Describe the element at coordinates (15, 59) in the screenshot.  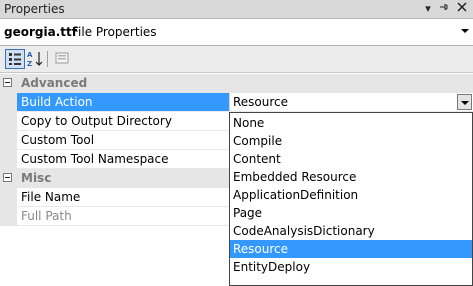
I see `categorized-view-icon` at that location.